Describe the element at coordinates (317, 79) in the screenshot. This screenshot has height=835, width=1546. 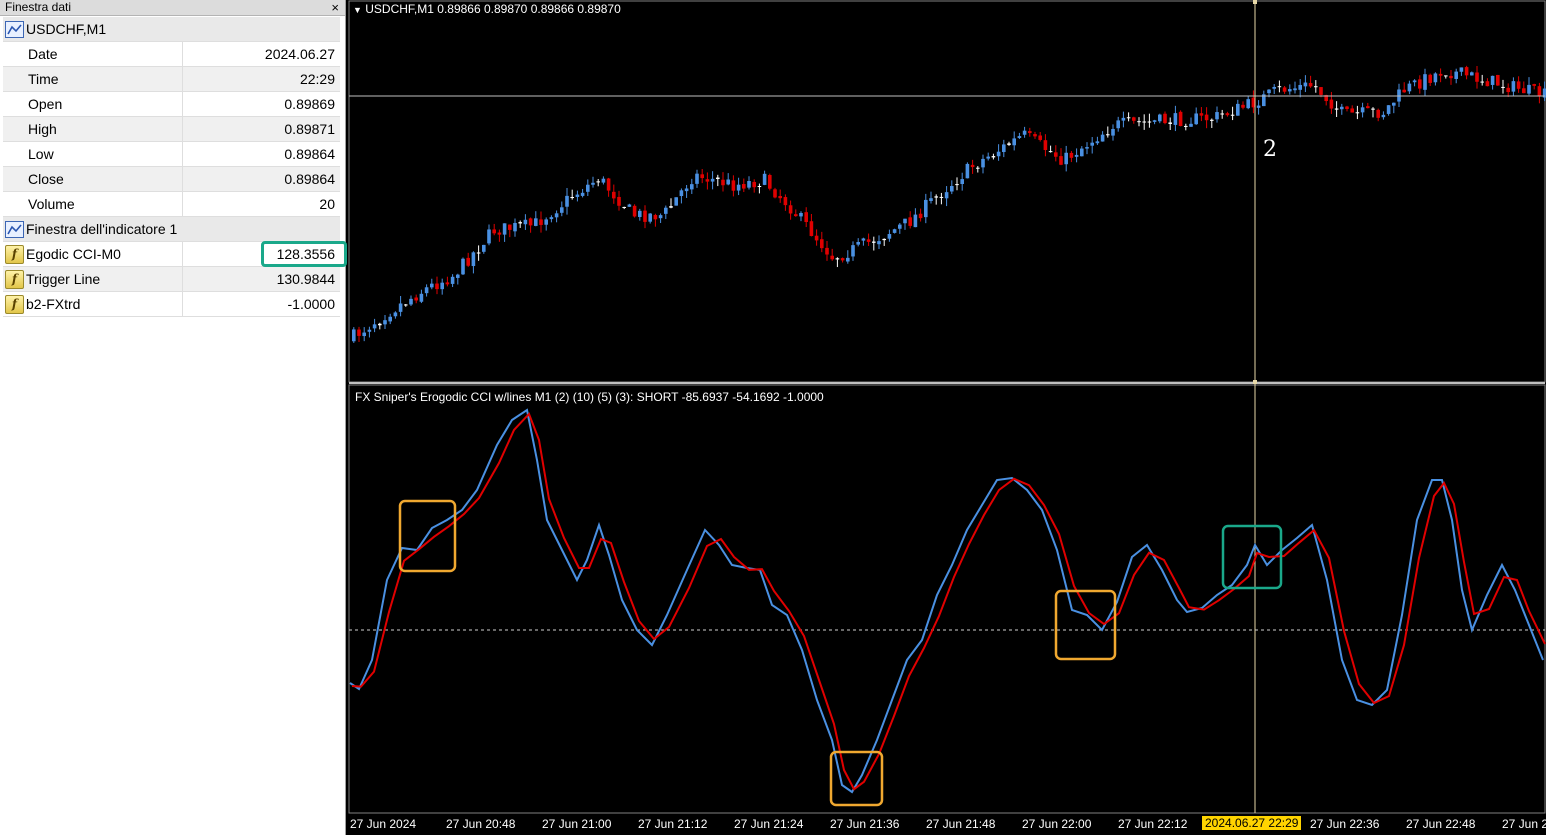
I see `data-row-value: 22:29` at that location.